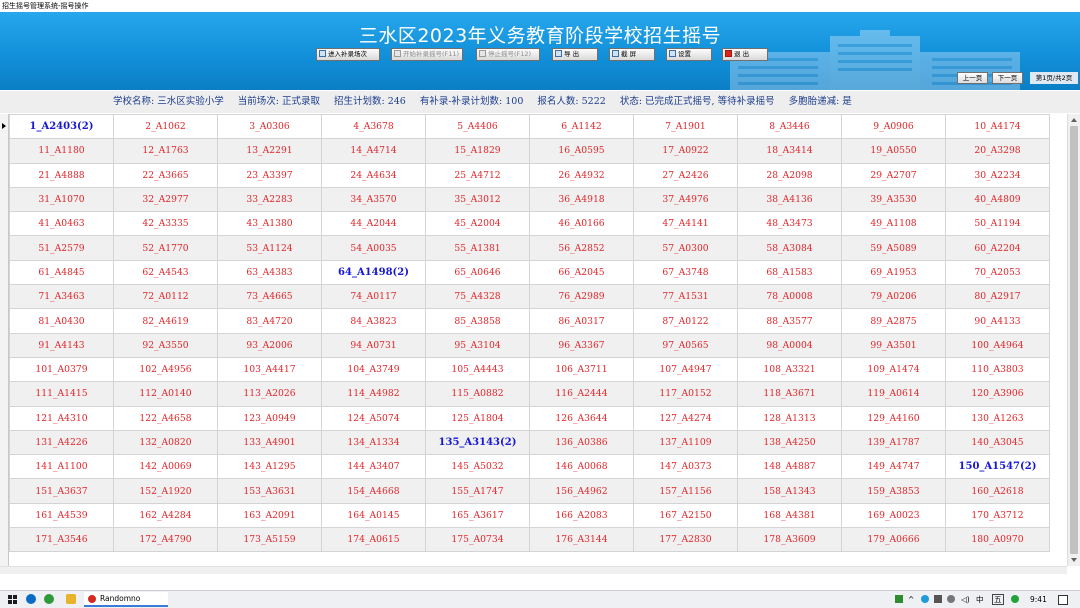 Image resolution: width=1080 pixels, height=608 pixels. What do you see at coordinates (269, 491) in the screenshot?
I see `draw-result-cell: 153_A3631` at bounding box center [269, 491].